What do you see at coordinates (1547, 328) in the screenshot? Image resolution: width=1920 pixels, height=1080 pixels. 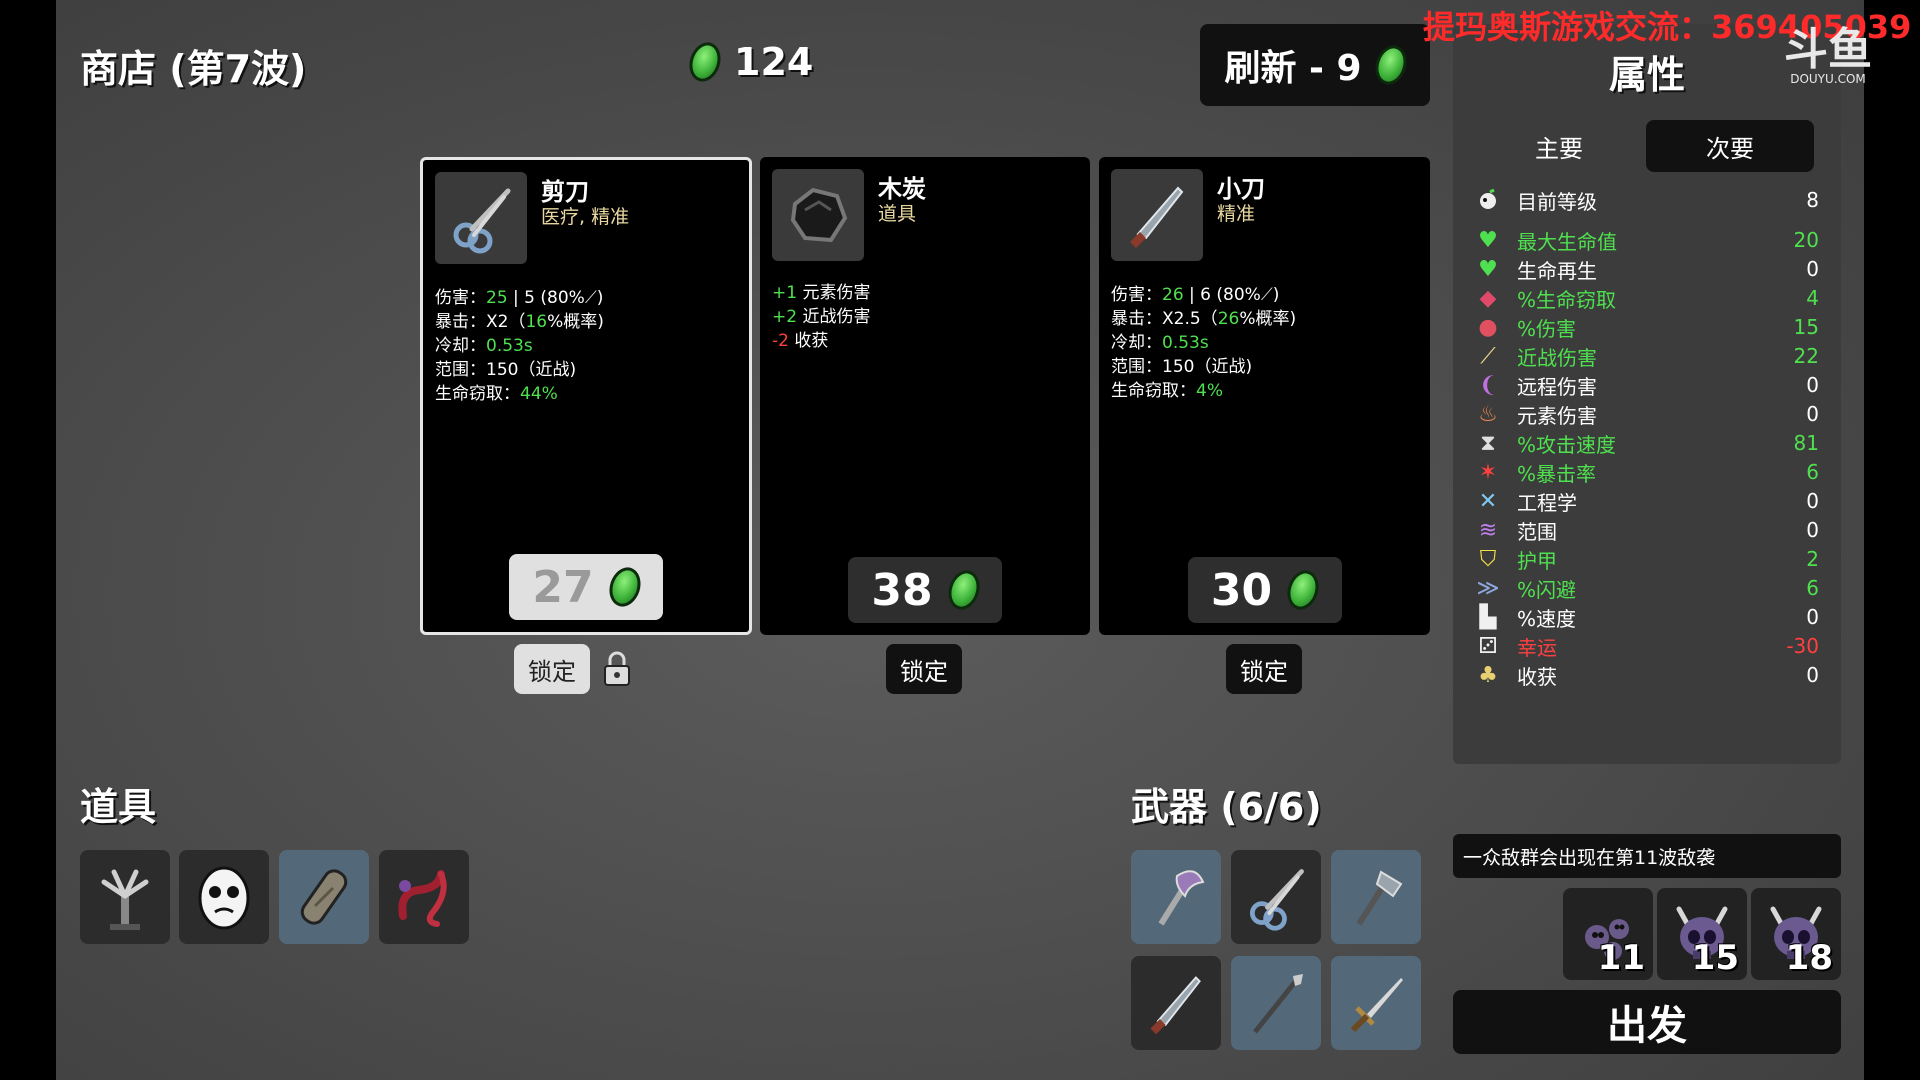 I see `stat-label: %伤害` at bounding box center [1547, 328].